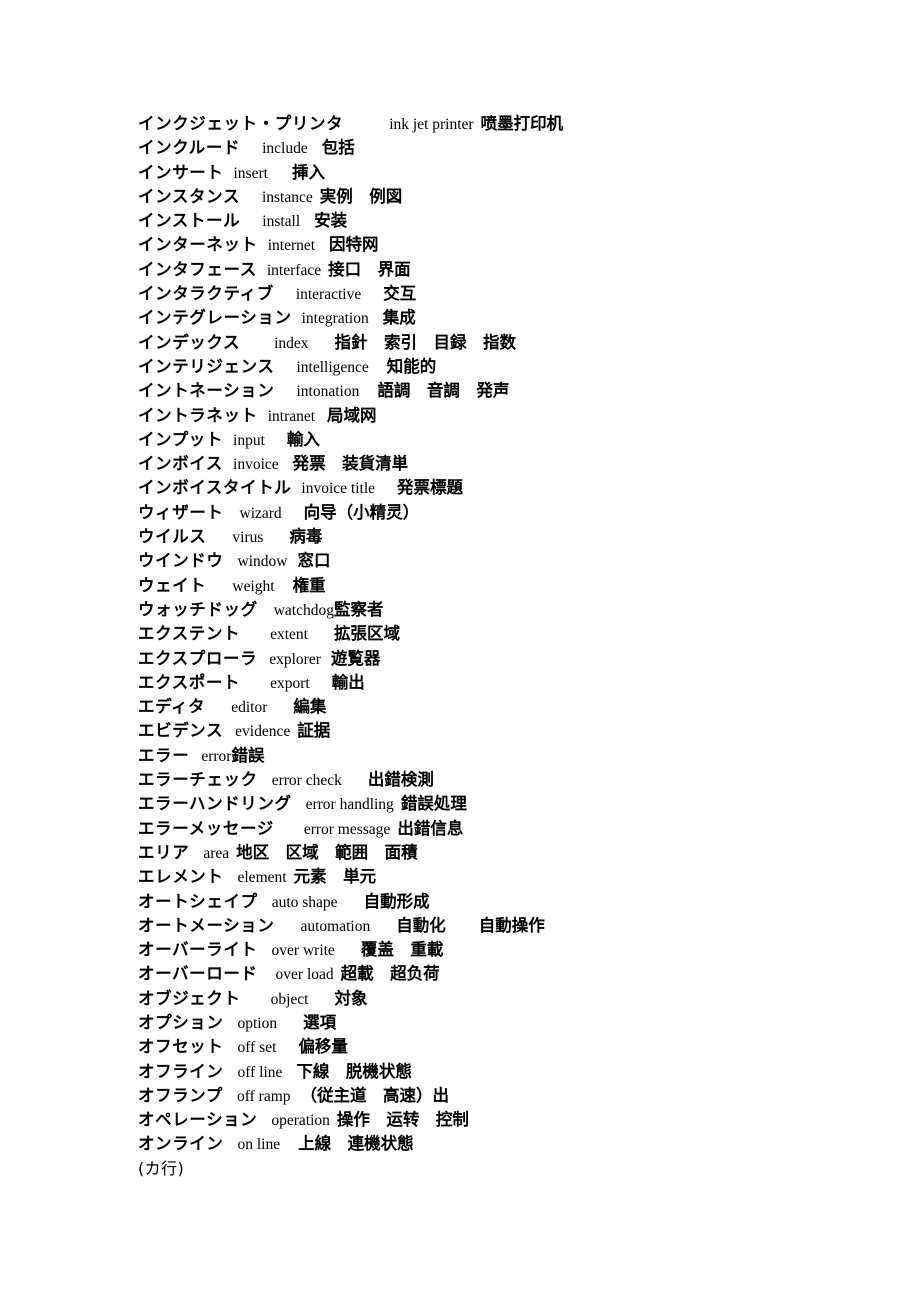 Image resolution: width=920 pixels, height=1302 pixels. I want to click on glossary-entry: インターネット internet 因特网, so click(508, 245).